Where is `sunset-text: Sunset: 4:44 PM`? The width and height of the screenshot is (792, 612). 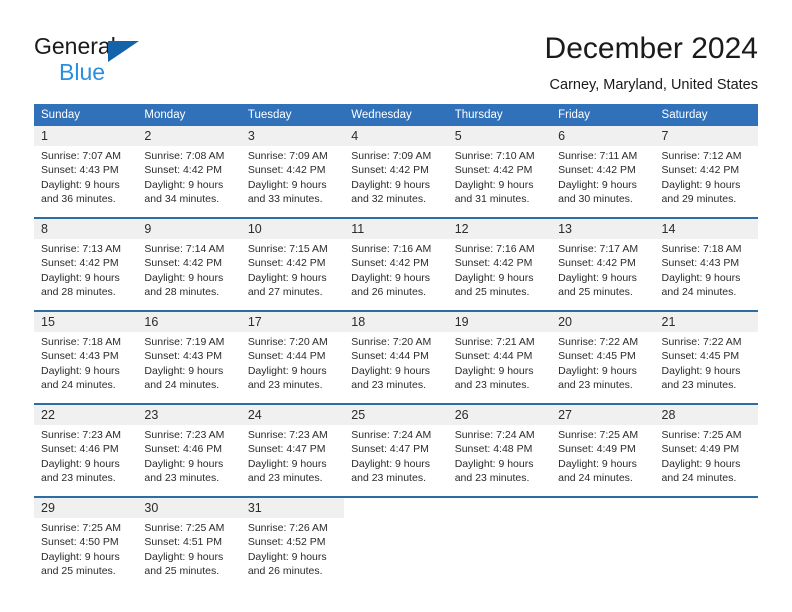
sunset-text: Sunset: 4:44 PM is located at coordinates (286, 356).